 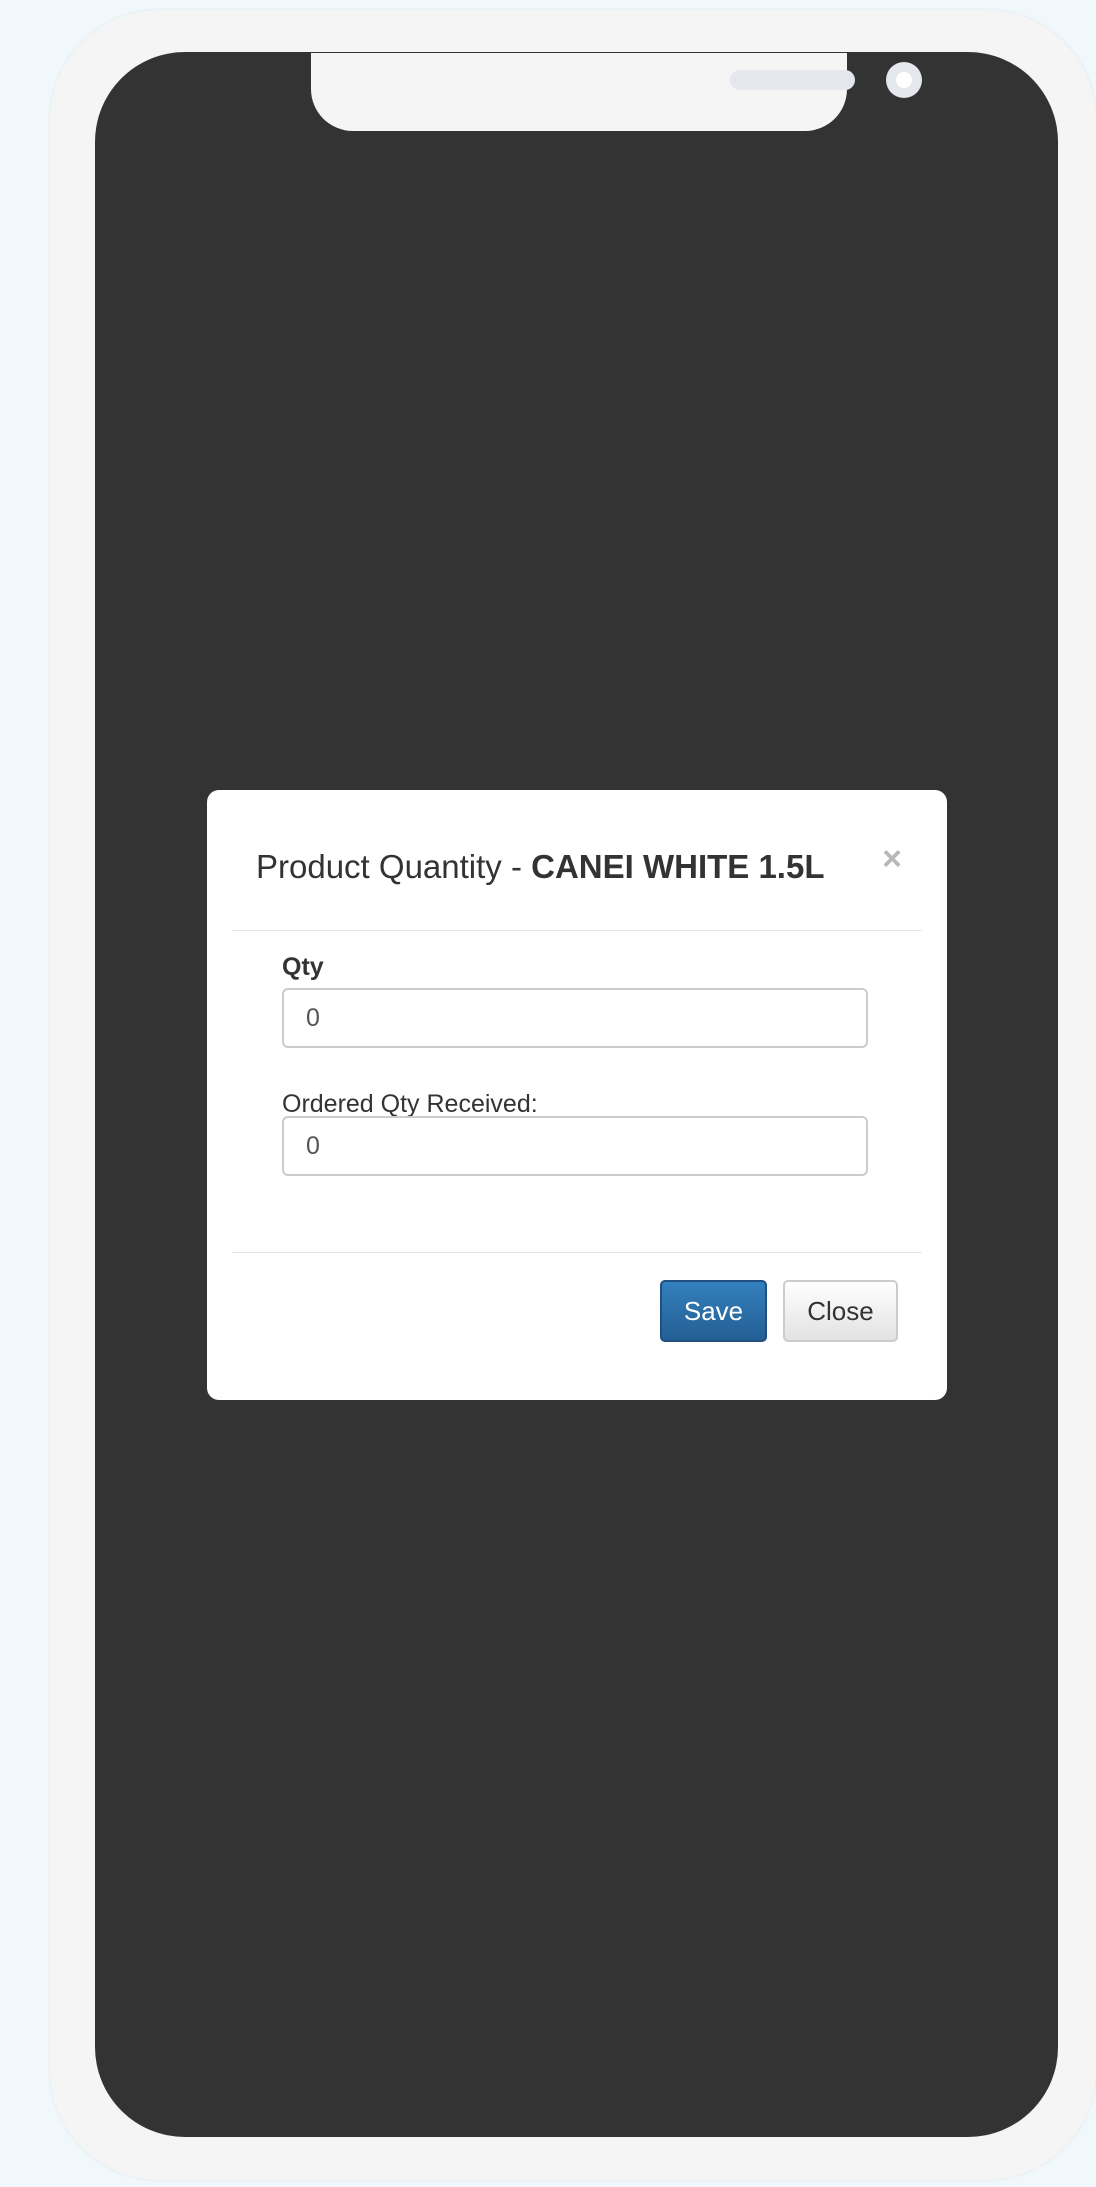 What do you see at coordinates (840, 1311) in the screenshot?
I see `close-button: Close` at bounding box center [840, 1311].